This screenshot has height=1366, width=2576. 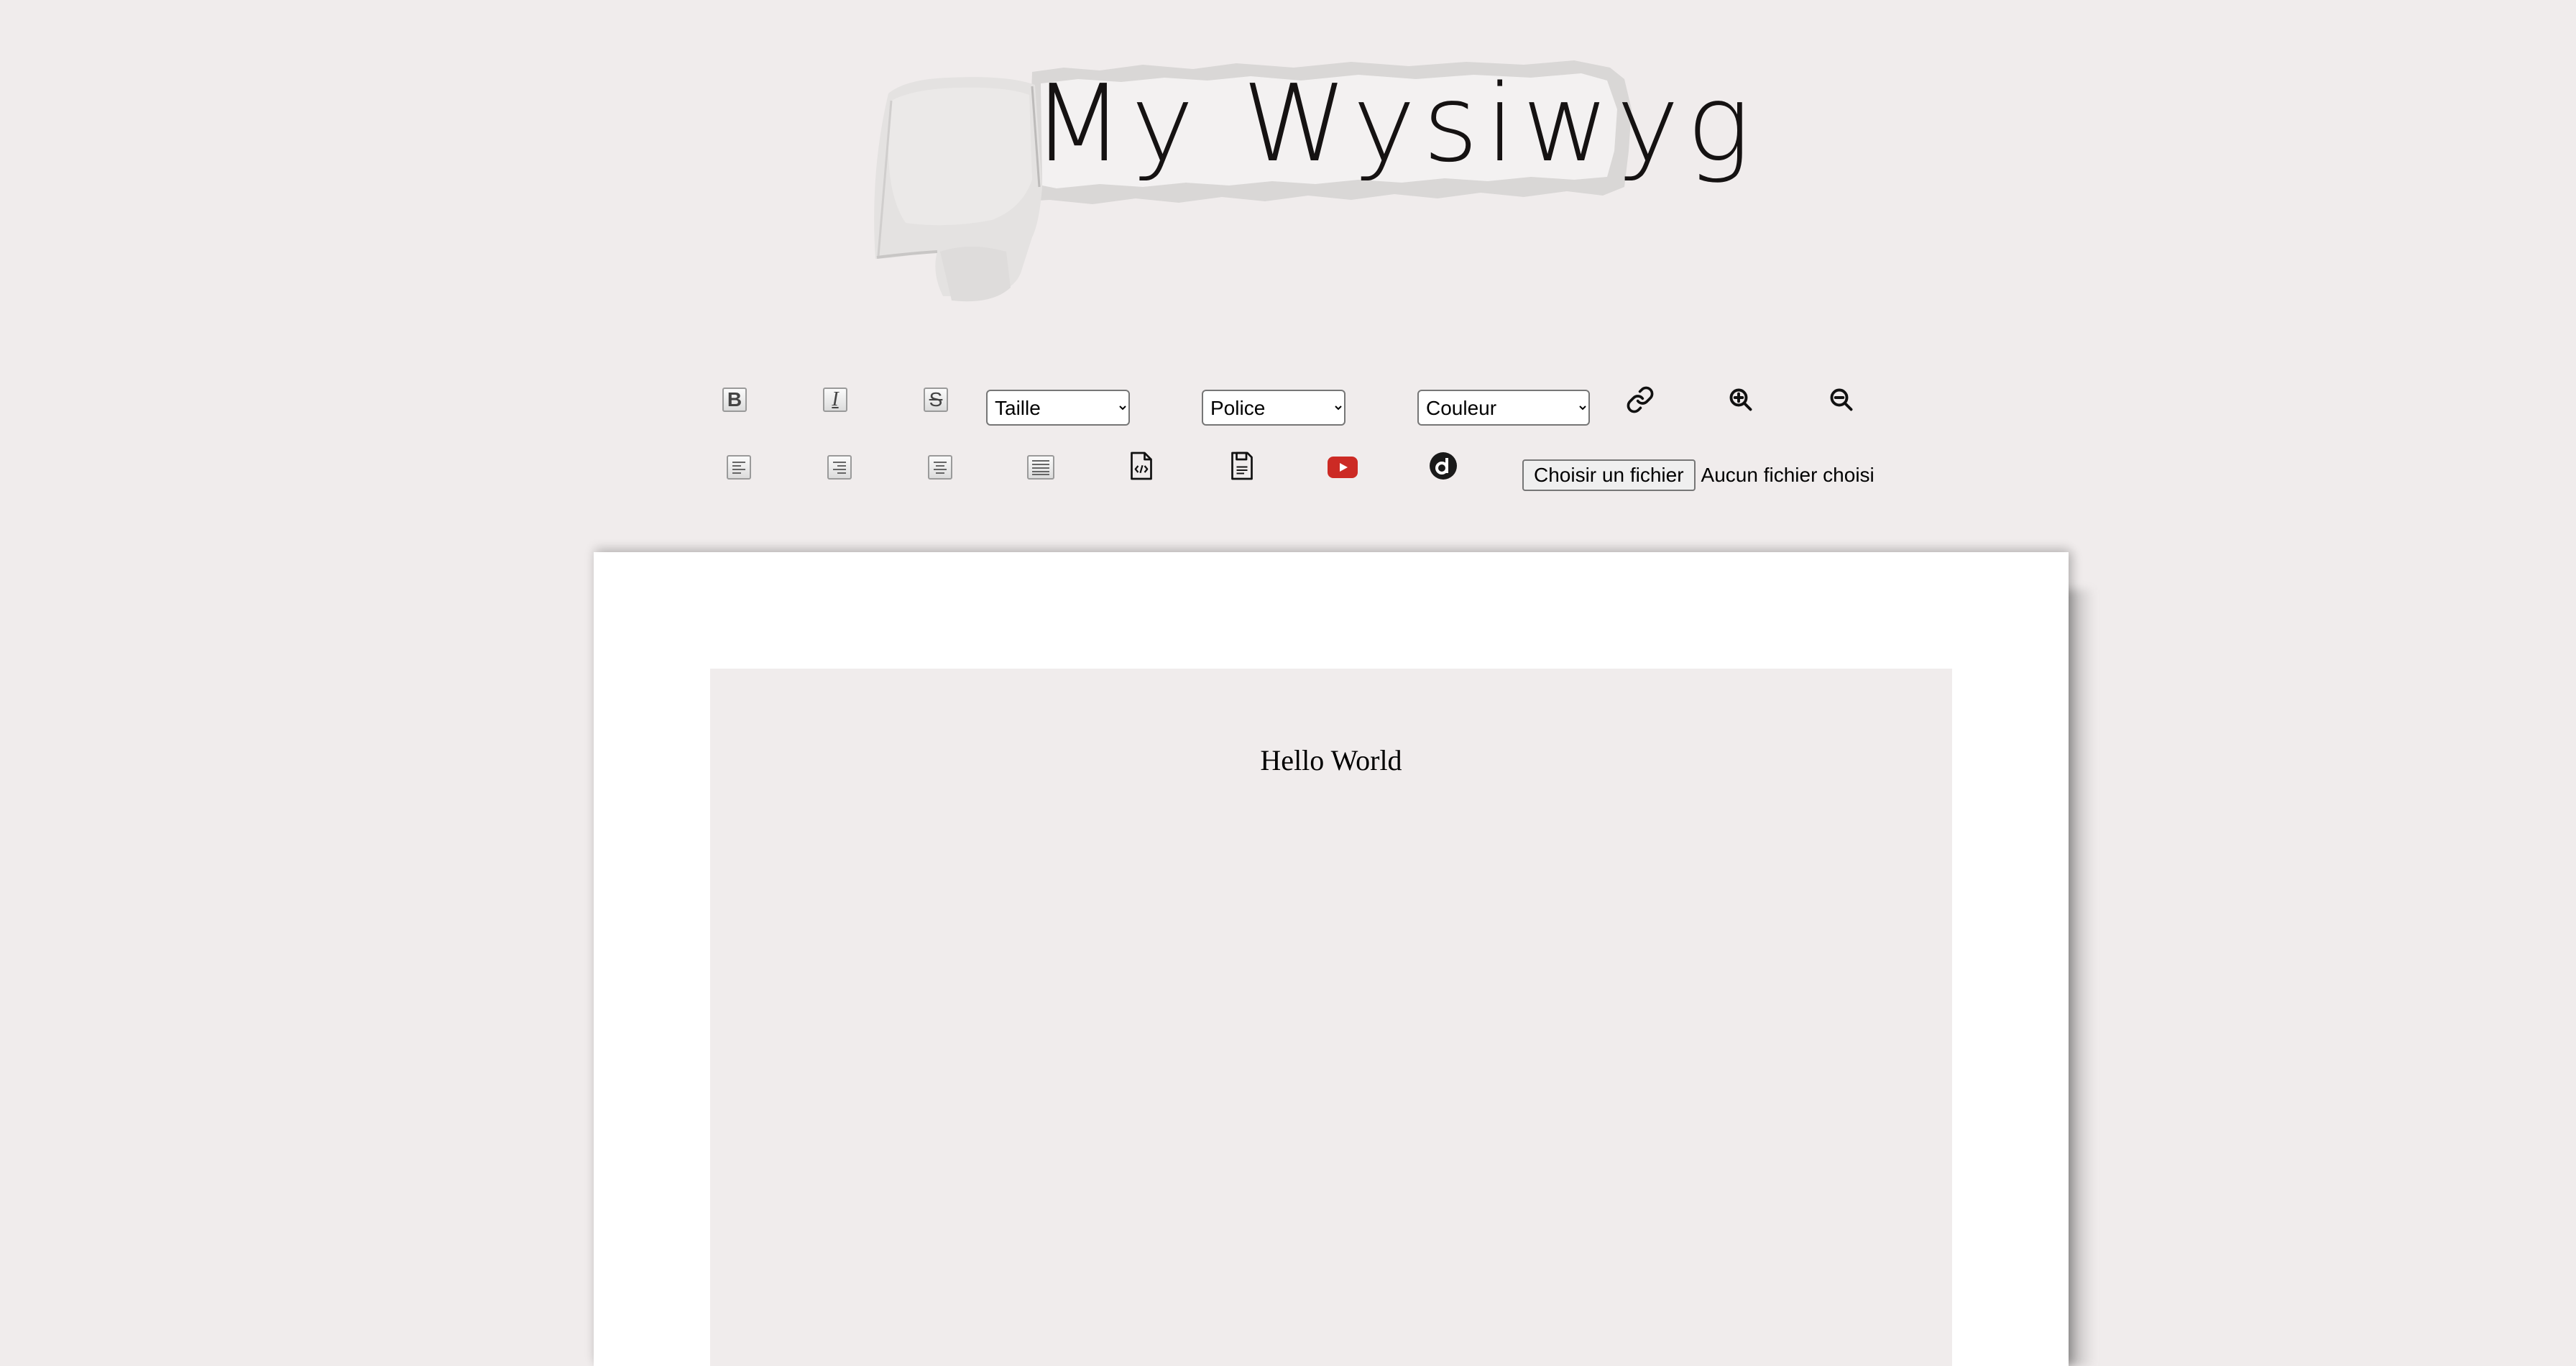 What do you see at coordinates (1306, 194) in the screenshot?
I see `header-logo: My Wysiwyg` at bounding box center [1306, 194].